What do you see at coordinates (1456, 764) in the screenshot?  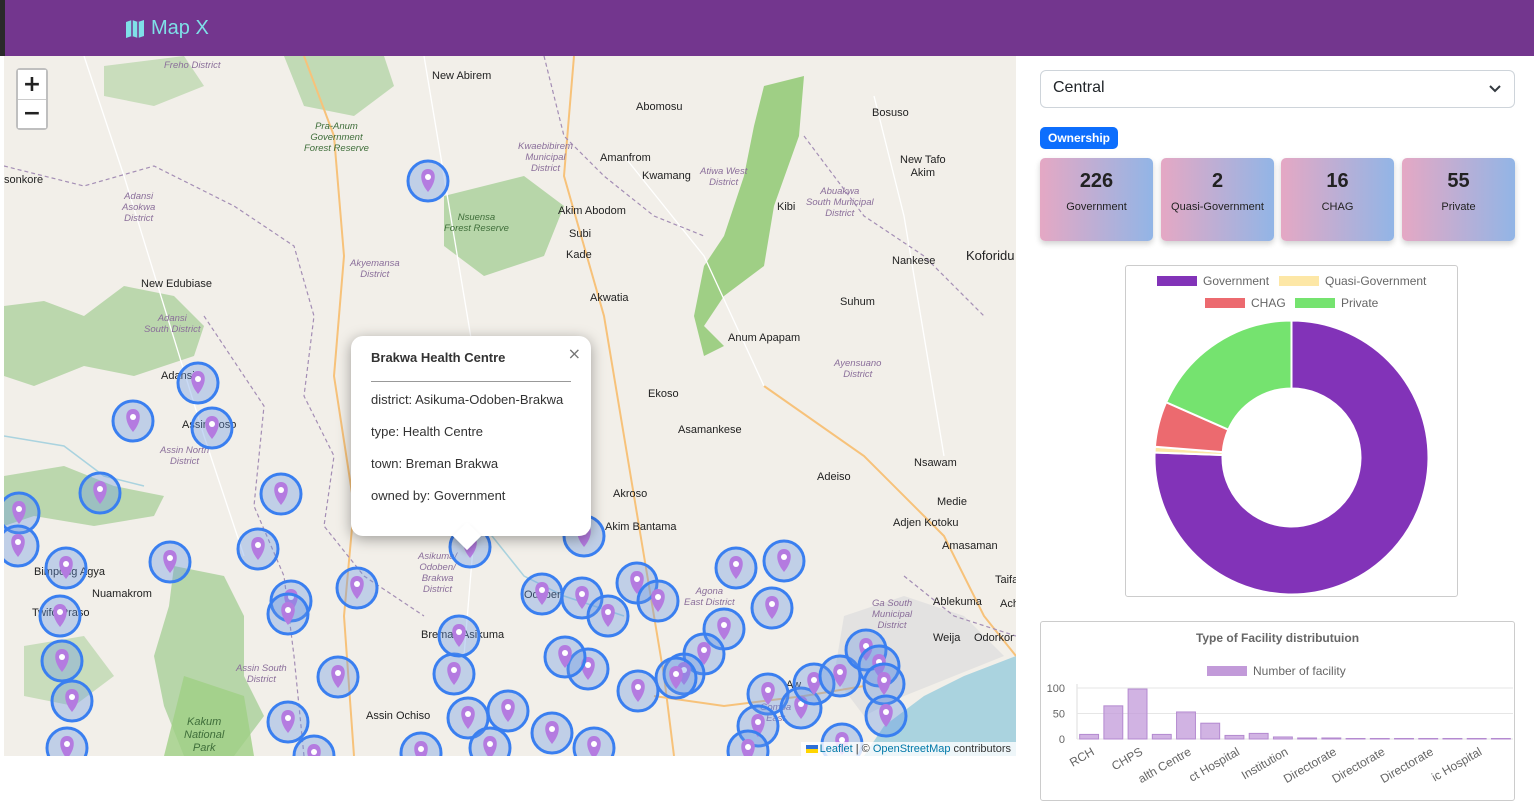 I see `x-tick-label: ic Hospital` at bounding box center [1456, 764].